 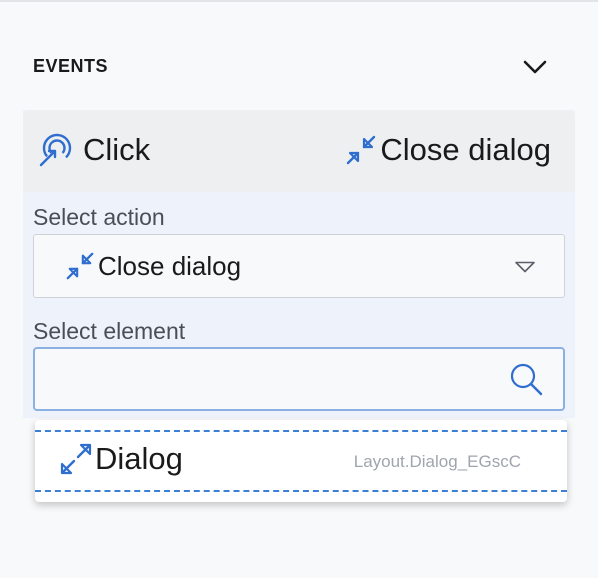 What do you see at coordinates (526, 379) in the screenshot?
I see `search-icon` at bounding box center [526, 379].